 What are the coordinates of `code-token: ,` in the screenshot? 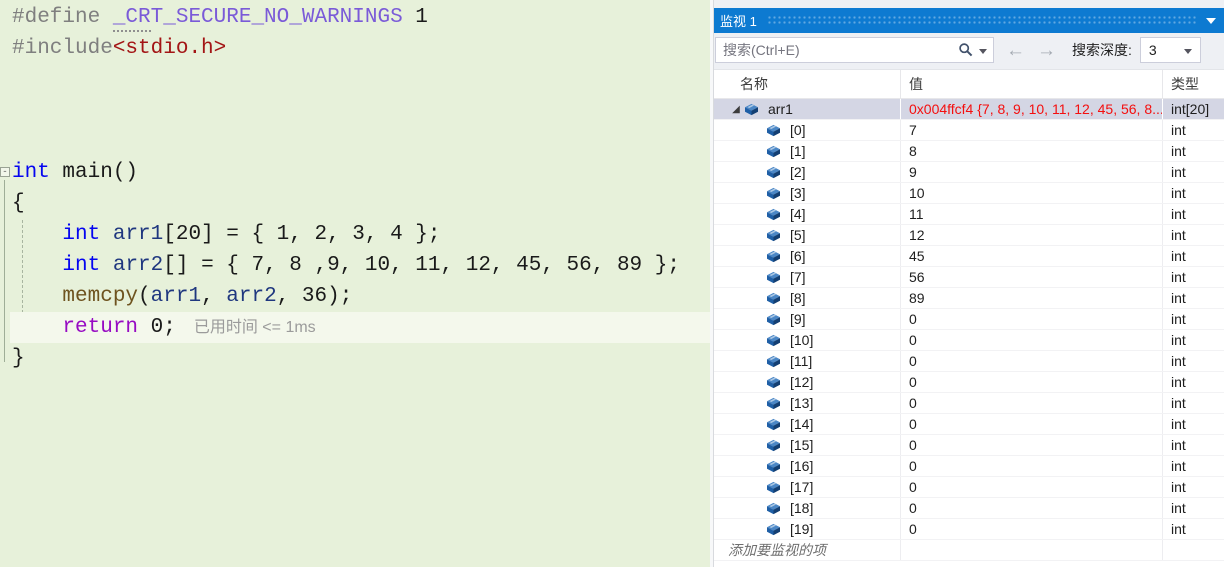 It's located at (214, 296).